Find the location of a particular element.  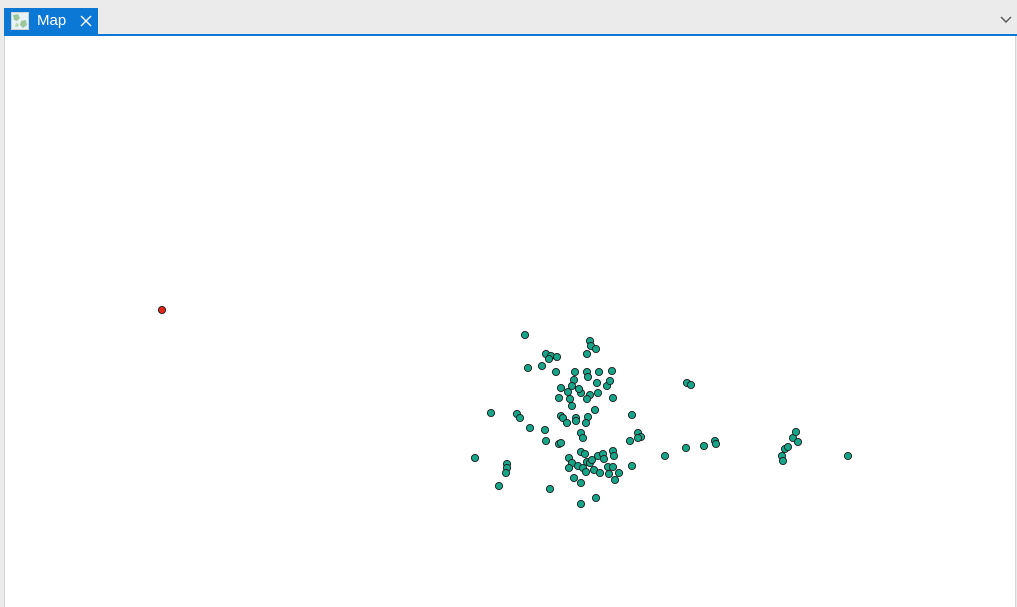

close-icon is located at coordinates (86, 21).